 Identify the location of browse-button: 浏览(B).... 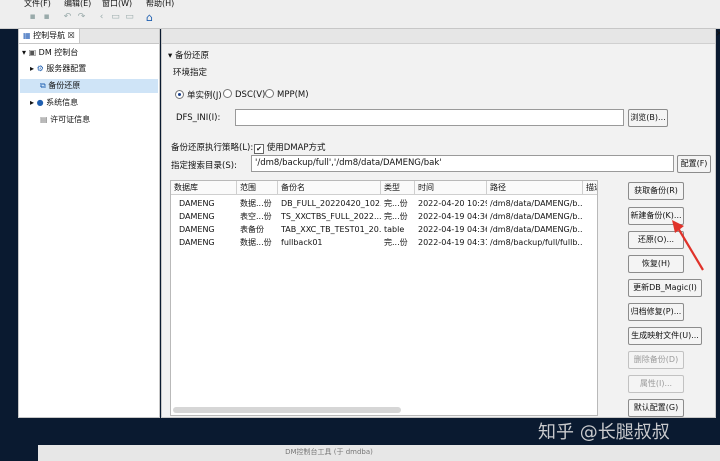
(648, 118).